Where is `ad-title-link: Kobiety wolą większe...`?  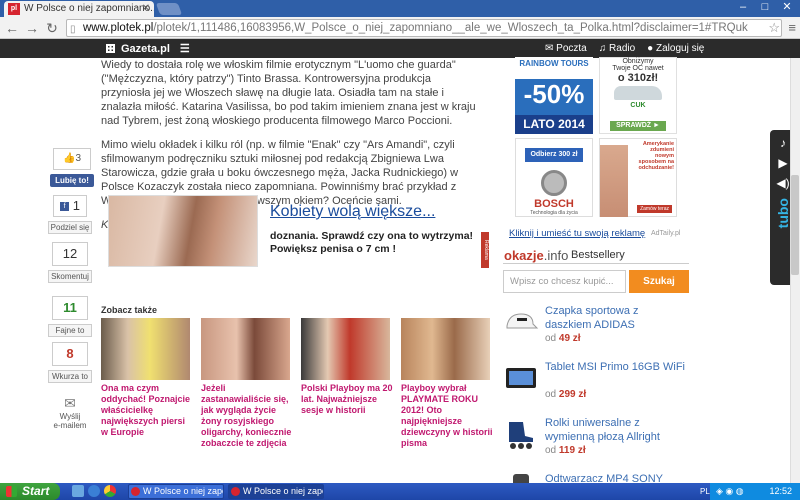
ad-title-link: Kobiety wolą większe... is located at coordinates (352, 212).